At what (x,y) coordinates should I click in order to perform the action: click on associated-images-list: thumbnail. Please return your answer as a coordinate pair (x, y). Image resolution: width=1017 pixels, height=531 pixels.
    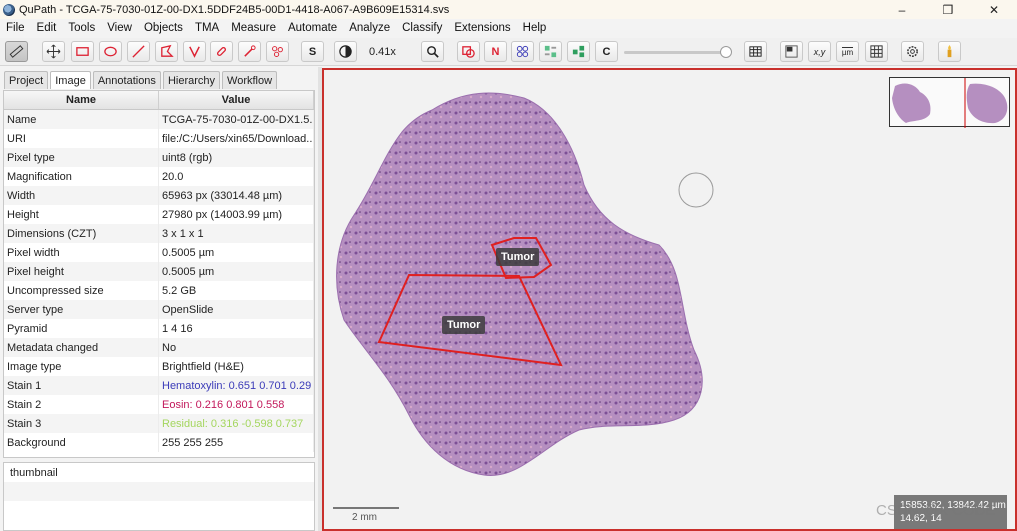
    Looking at the image, I should click on (159, 496).